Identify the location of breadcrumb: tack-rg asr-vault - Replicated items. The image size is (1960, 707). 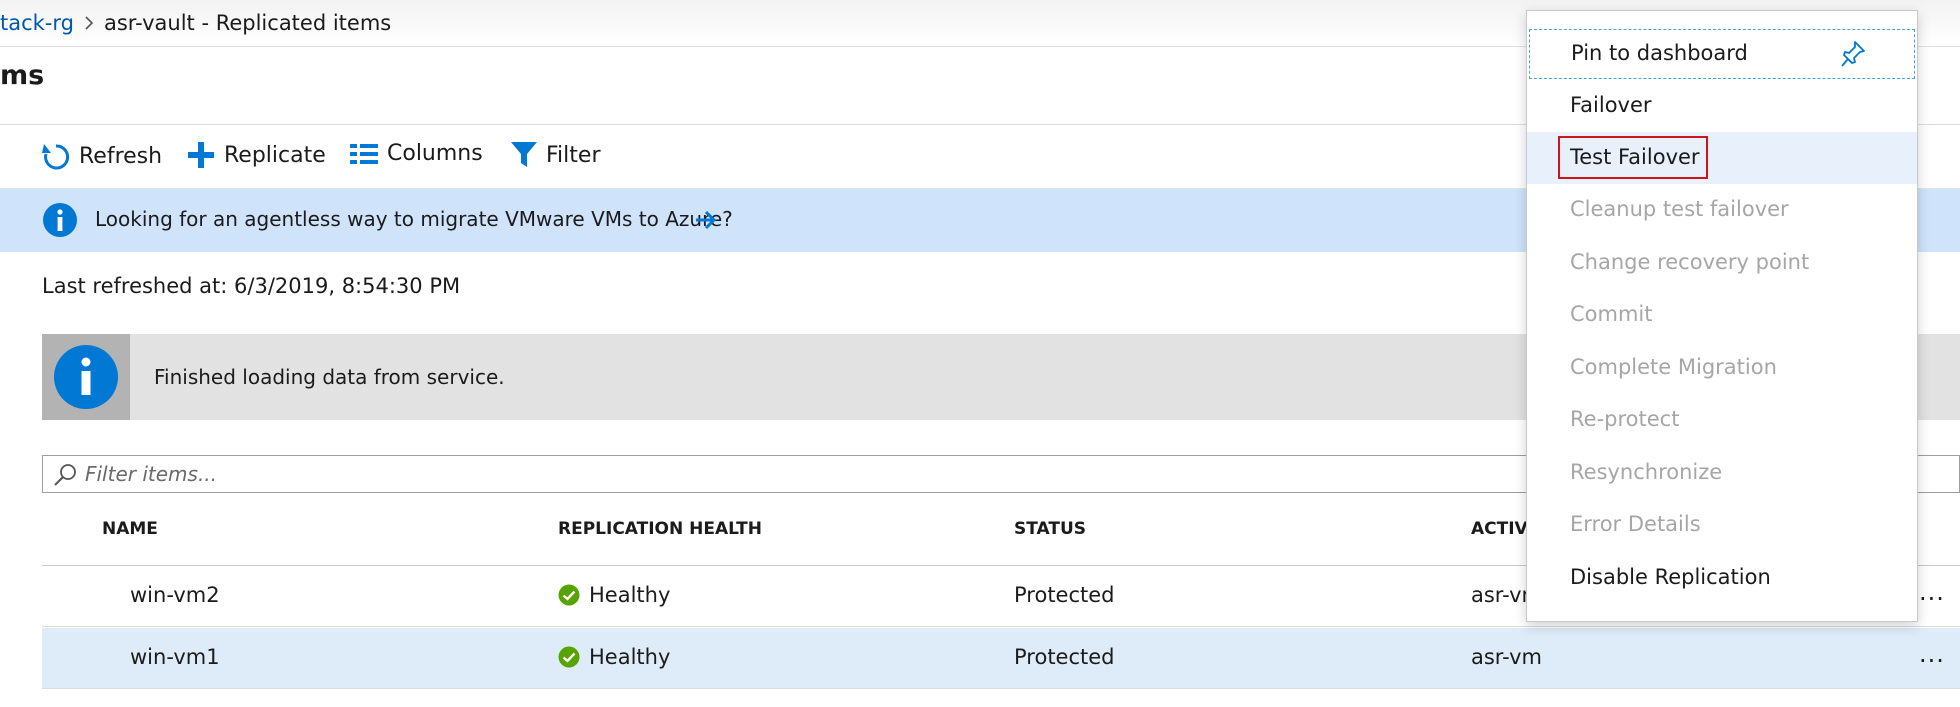
(195, 23).